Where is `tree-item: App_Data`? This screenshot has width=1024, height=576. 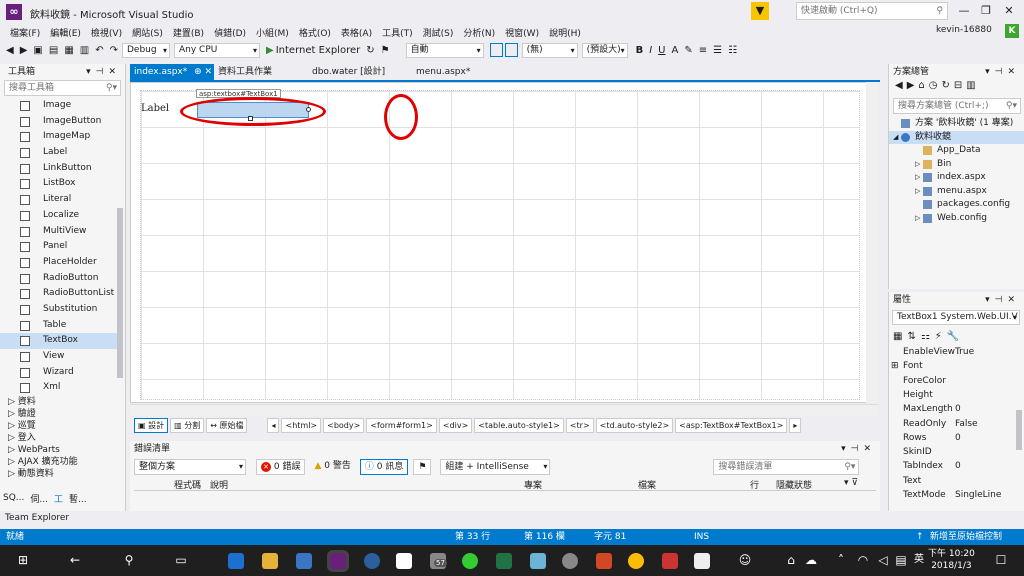 tree-item: App_Data is located at coordinates (956, 151).